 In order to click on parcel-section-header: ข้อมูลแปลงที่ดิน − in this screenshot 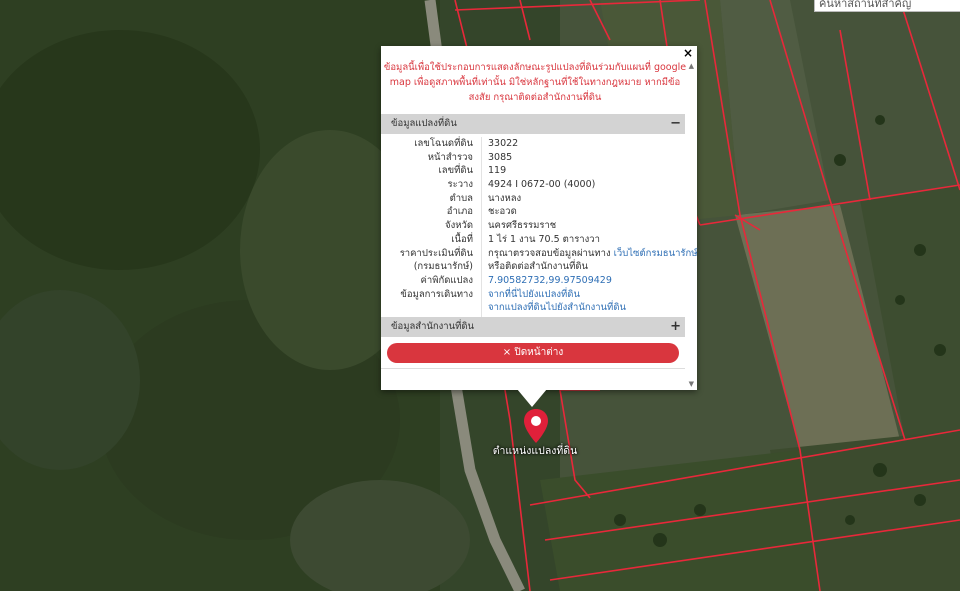, I will do `click(533, 124)`.